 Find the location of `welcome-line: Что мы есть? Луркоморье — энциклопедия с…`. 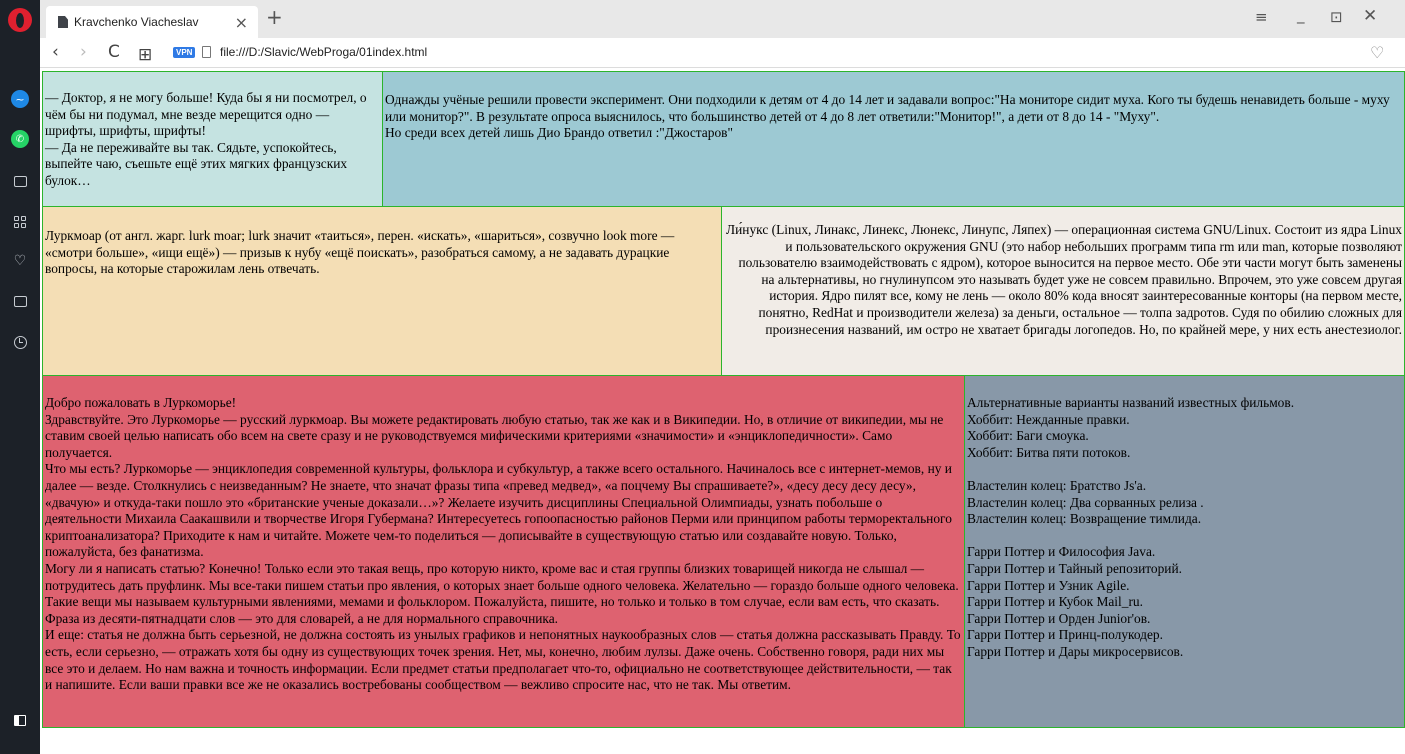

welcome-line: Что мы есть? Луркоморье — энциклопедия с… is located at coordinates (498, 510).